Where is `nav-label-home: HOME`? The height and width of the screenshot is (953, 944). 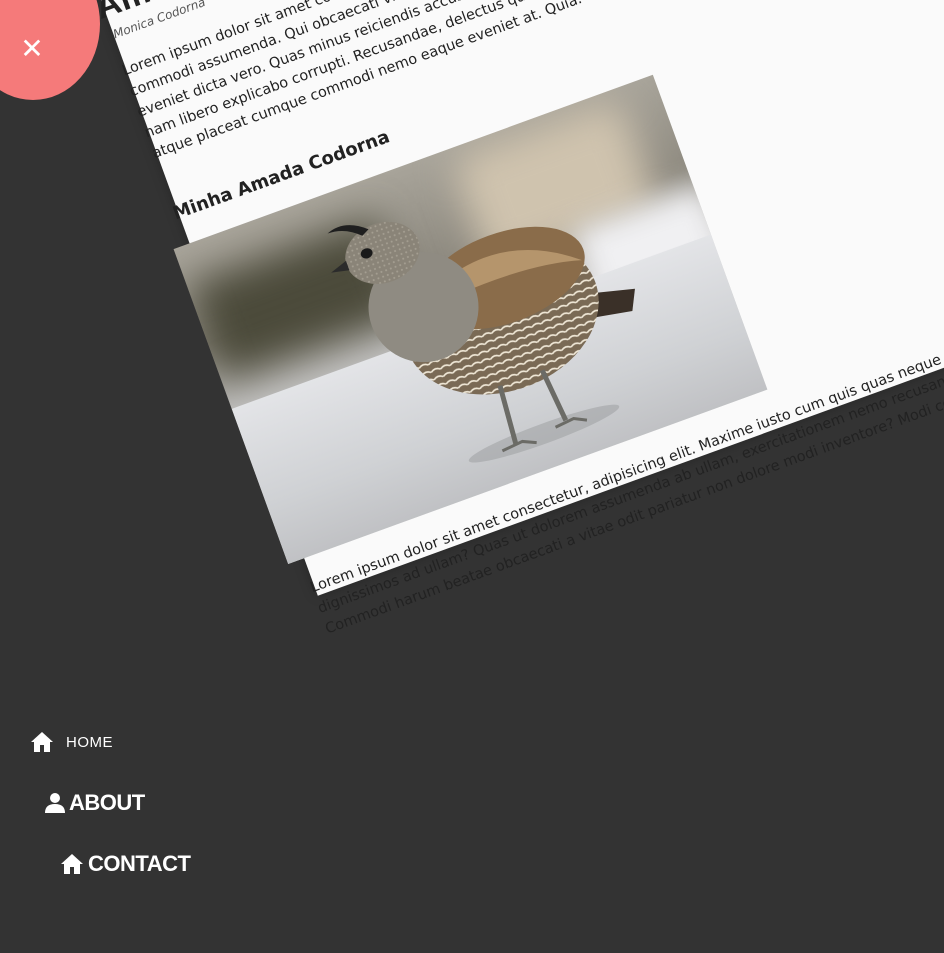
nav-label-home: HOME is located at coordinates (89, 742).